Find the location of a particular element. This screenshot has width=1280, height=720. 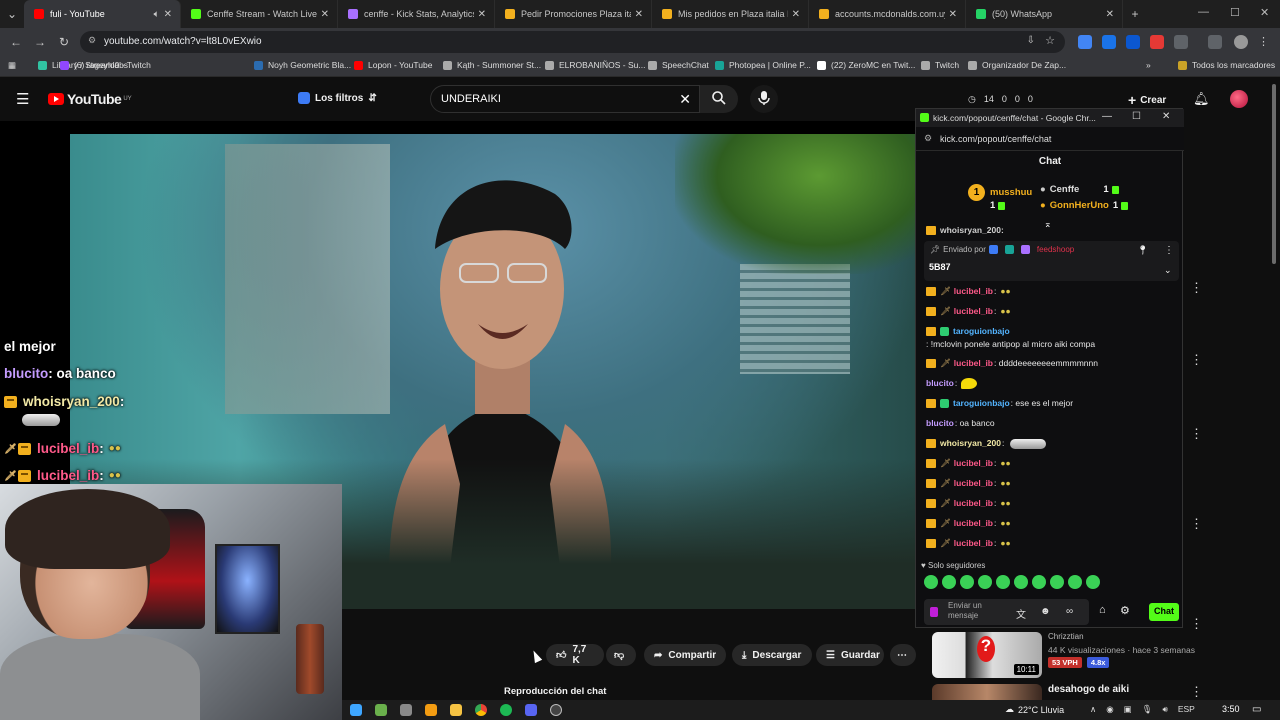

extensions-puzzle-icon is located at coordinates (1181, 42).